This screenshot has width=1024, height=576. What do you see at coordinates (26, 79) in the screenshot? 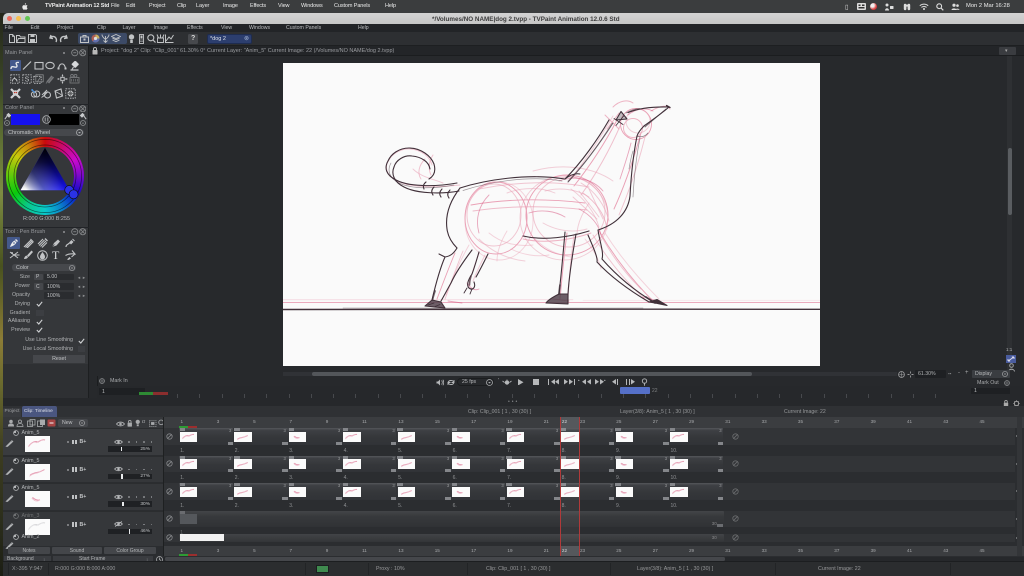
I see `svg-text: S` at bounding box center [26, 79].